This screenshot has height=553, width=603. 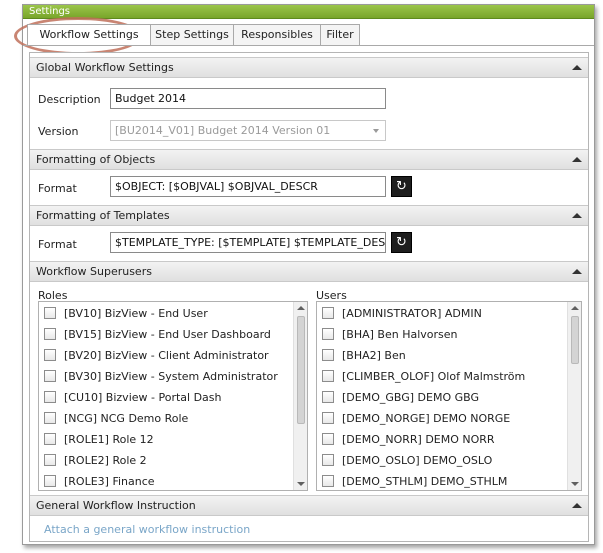 I want to click on tab-divider, so click(x=308, y=45).